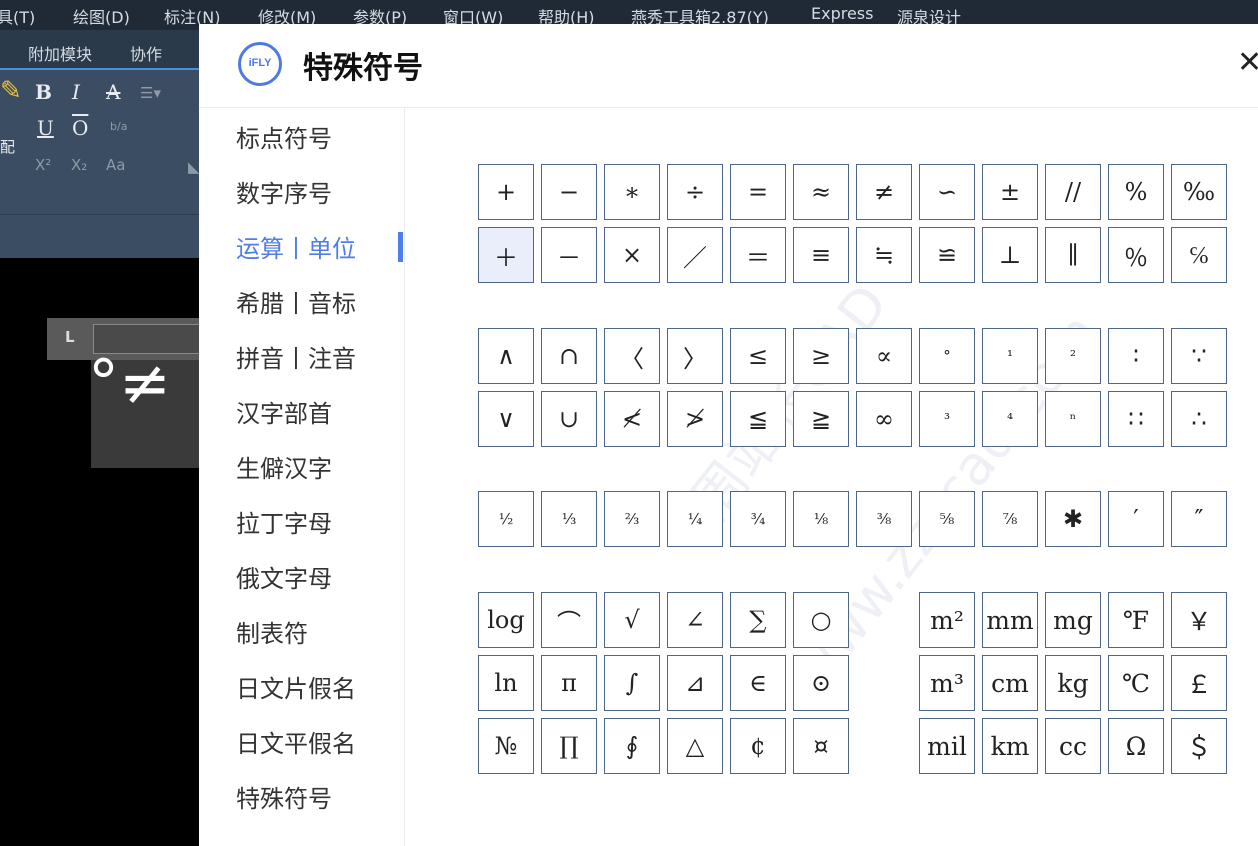 This screenshot has height=846, width=1258. Describe the element at coordinates (758, 746) in the screenshot. I see `symbol-cell: ¢` at that location.